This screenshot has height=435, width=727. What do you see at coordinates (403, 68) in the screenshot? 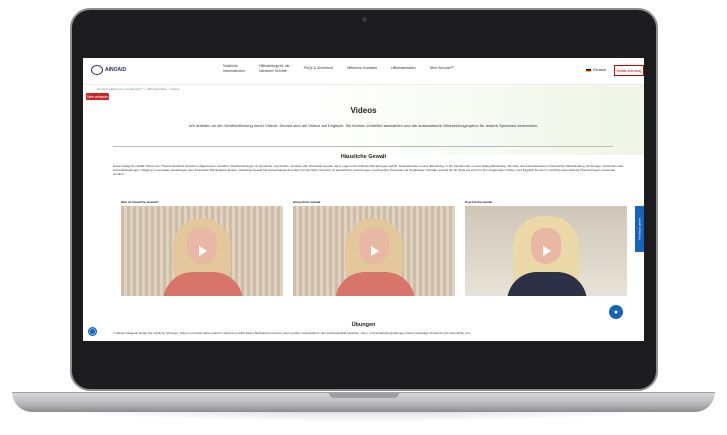
I see `nav-item-materials: Hilfsmaterialien` at bounding box center [403, 68].